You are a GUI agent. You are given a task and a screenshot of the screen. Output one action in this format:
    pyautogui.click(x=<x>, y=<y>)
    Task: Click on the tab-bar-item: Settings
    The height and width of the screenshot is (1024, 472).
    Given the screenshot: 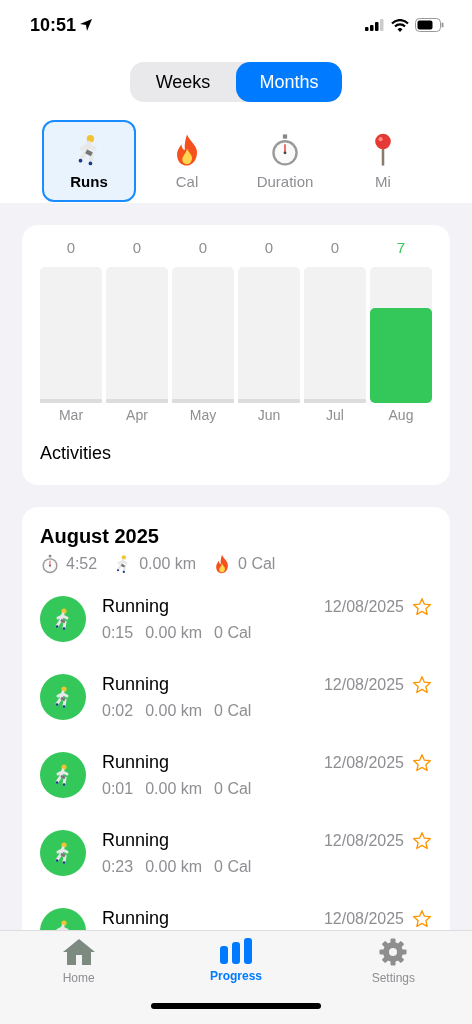 What is the action you would take?
    pyautogui.click(x=393, y=961)
    